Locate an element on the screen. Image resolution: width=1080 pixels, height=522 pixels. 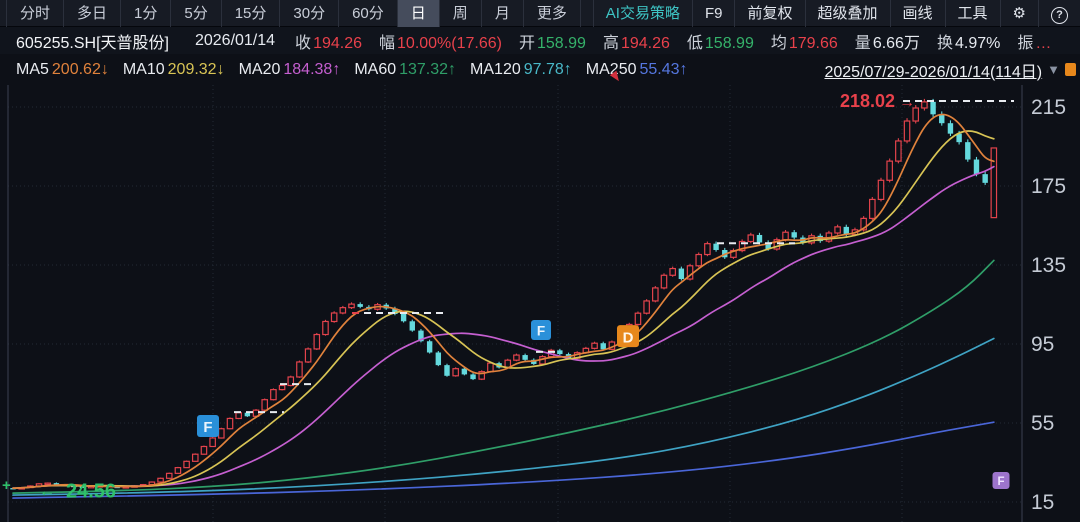
y-axis-label: 55 is located at coordinates (1042, 423).